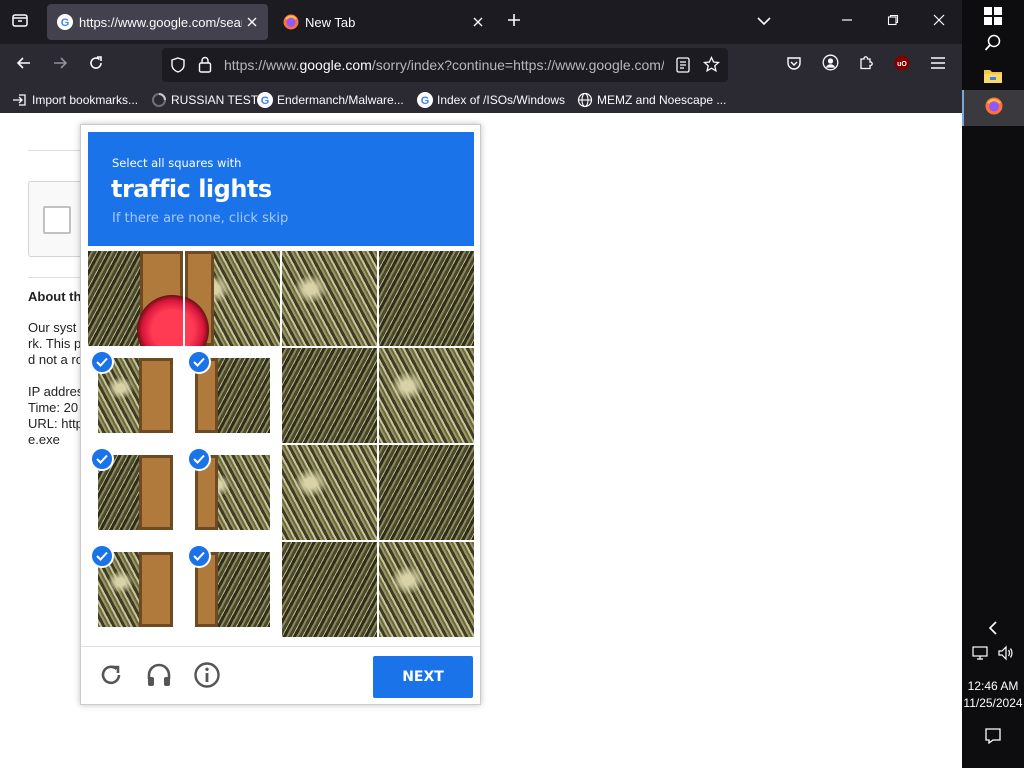  I want to click on challenge-instruction: Select all squares with, so click(177, 163).